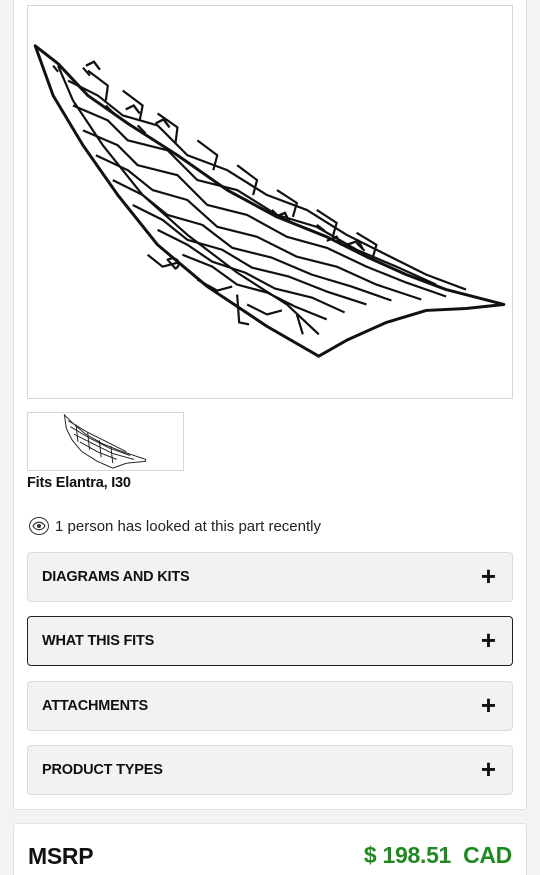 This screenshot has width=540, height=875. I want to click on accordion-label: ATTACHMENTS, so click(95, 706).